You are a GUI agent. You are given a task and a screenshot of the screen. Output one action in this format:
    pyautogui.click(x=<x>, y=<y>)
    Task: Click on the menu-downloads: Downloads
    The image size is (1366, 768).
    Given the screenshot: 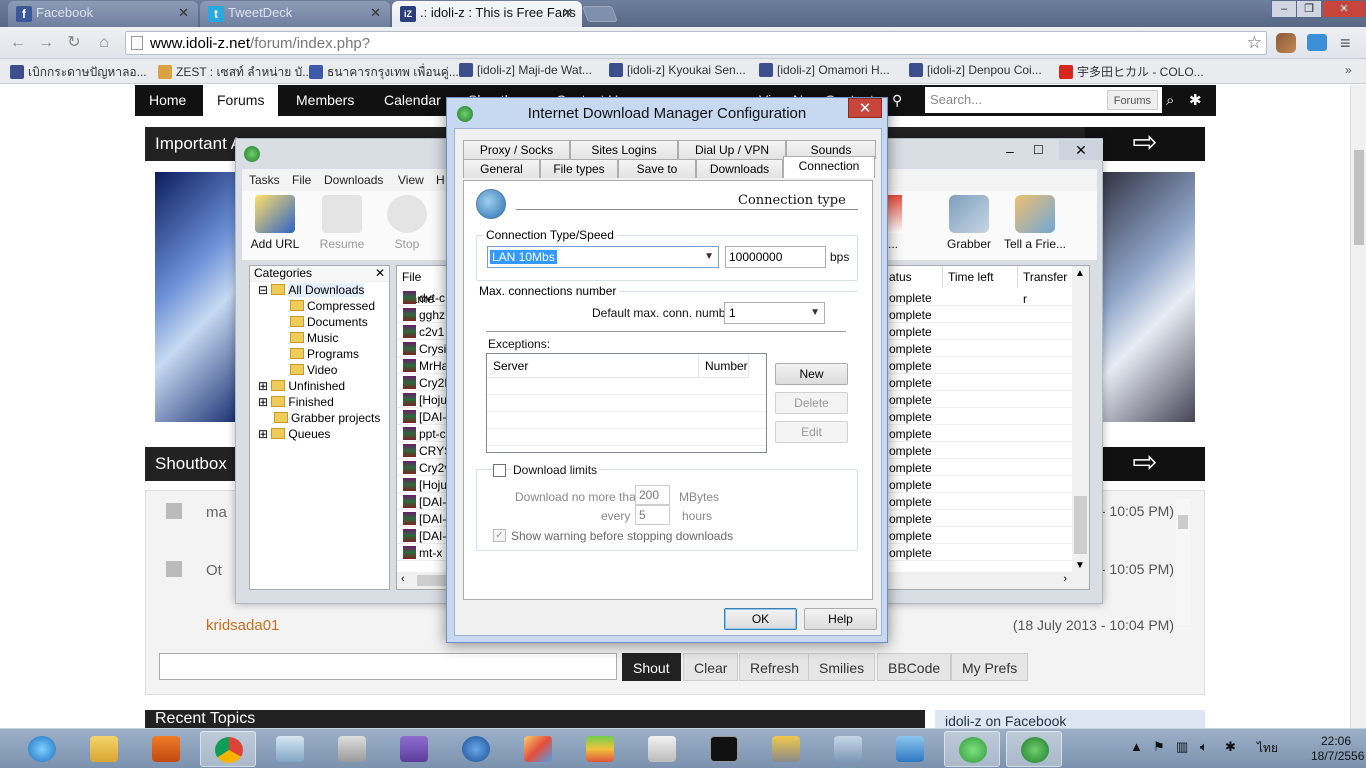 What is the action you would take?
    pyautogui.click(x=353, y=180)
    